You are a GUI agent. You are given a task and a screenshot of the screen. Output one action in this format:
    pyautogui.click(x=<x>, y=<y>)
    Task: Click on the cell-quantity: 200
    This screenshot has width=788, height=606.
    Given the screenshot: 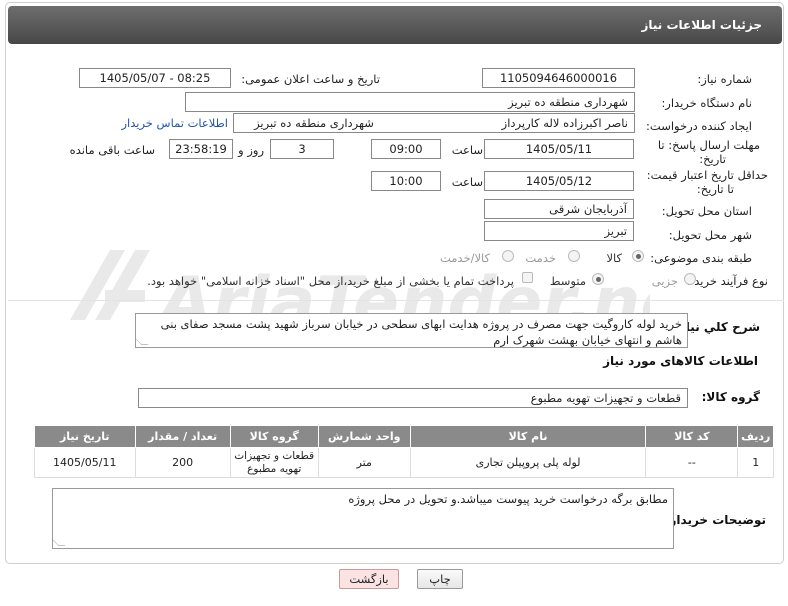 What is the action you would take?
    pyautogui.click(x=182, y=462)
    